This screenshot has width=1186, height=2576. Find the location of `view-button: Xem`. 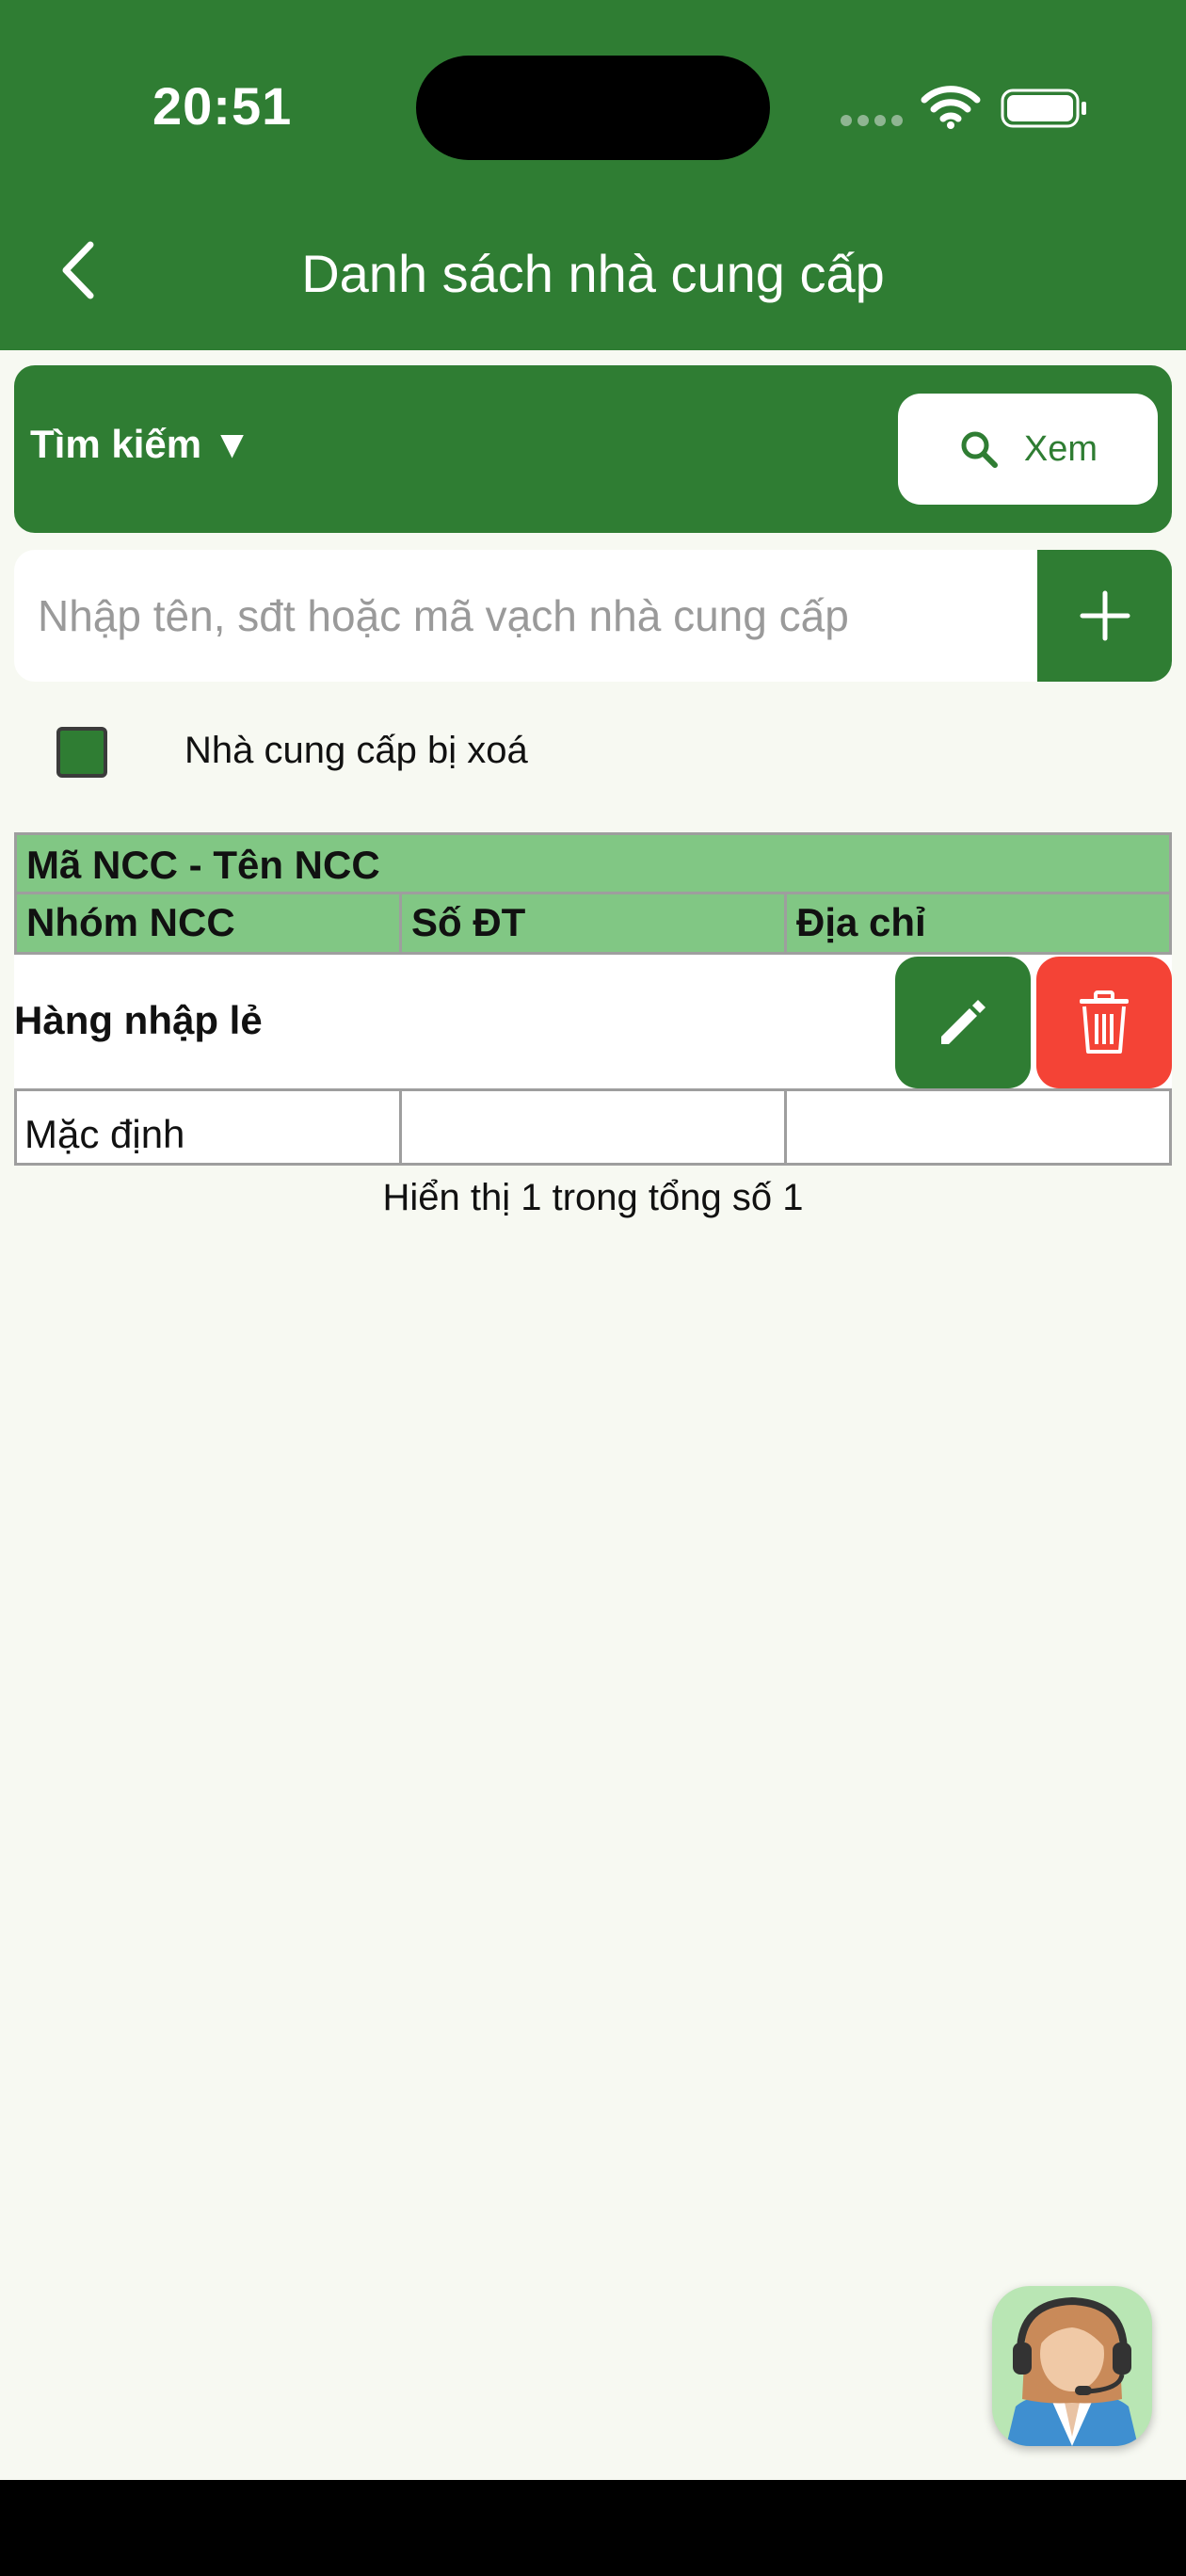

view-button: Xem is located at coordinates (1028, 449).